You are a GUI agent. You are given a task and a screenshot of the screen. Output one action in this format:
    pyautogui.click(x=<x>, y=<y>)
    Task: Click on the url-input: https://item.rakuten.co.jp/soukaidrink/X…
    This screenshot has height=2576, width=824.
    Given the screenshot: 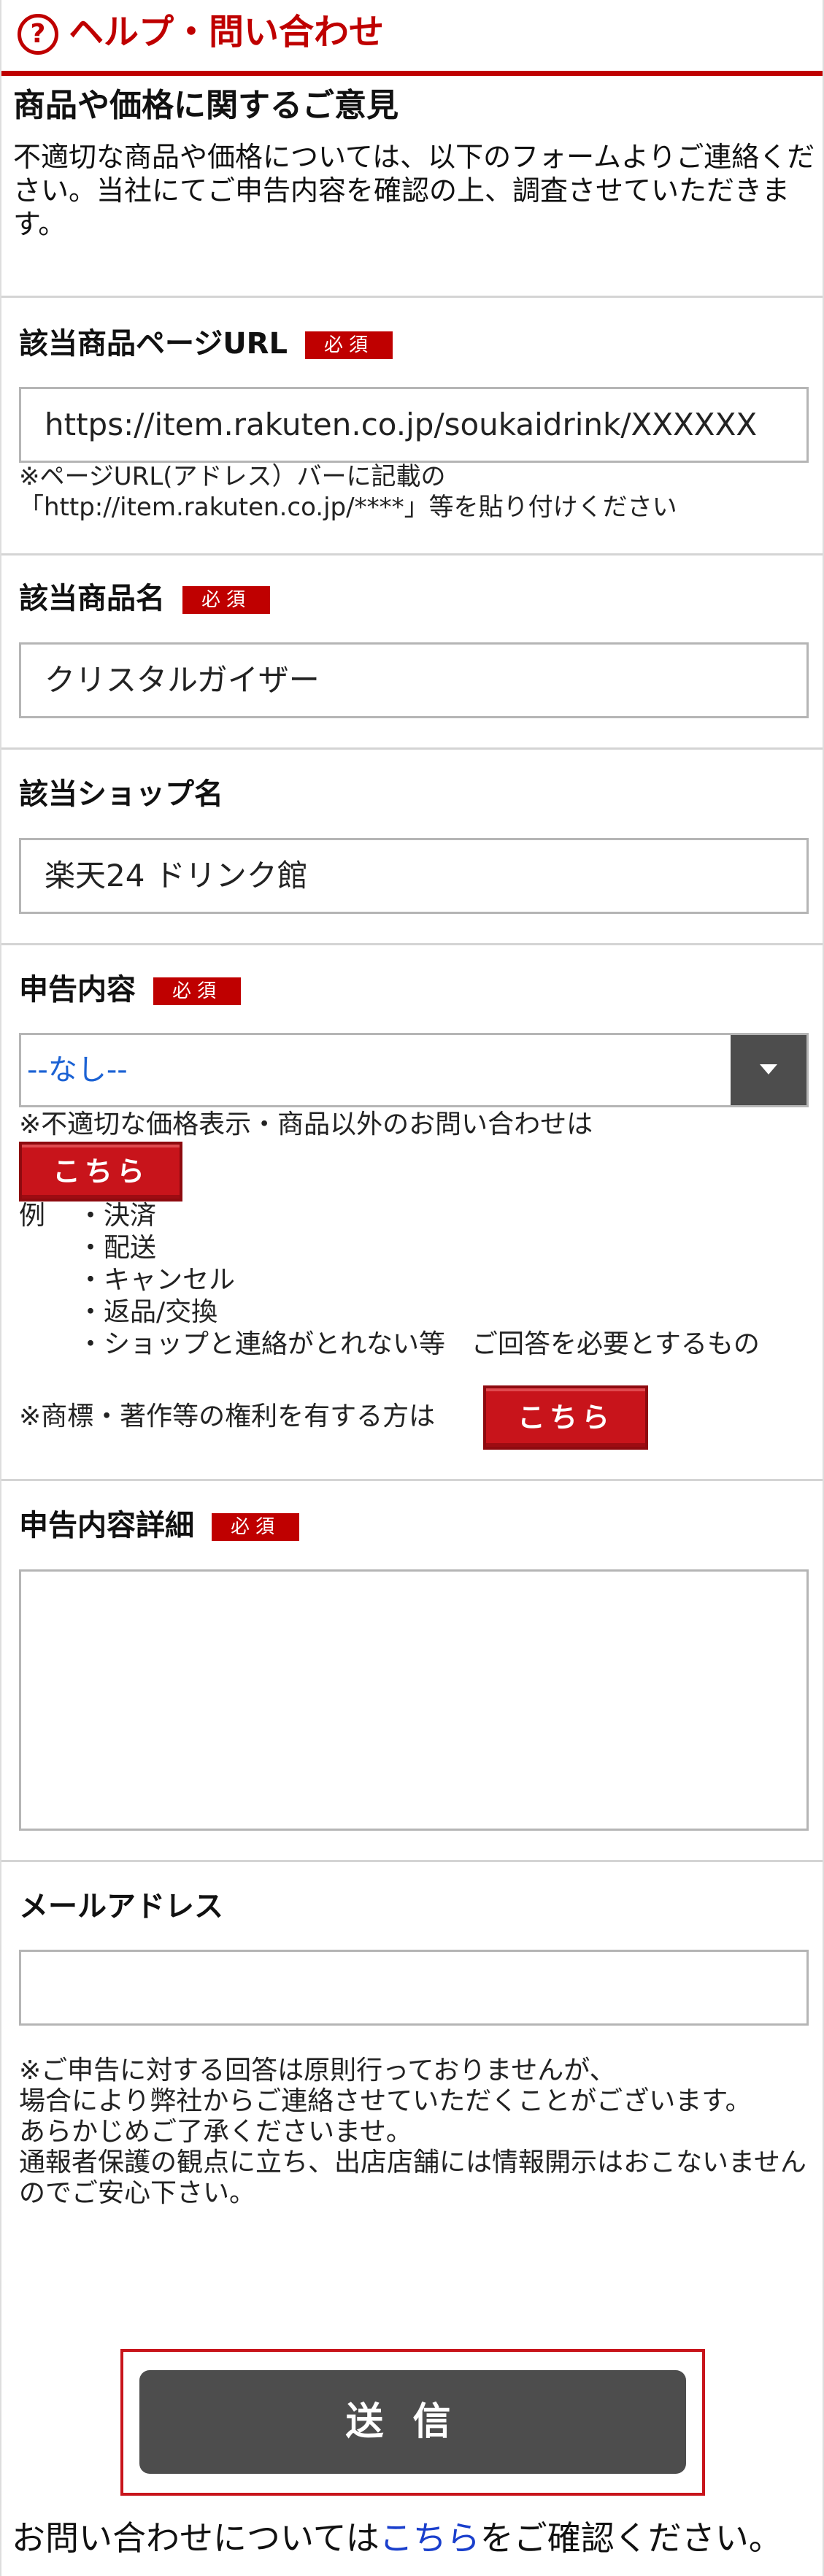 What is the action you would take?
    pyautogui.click(x=414, y=425)
    